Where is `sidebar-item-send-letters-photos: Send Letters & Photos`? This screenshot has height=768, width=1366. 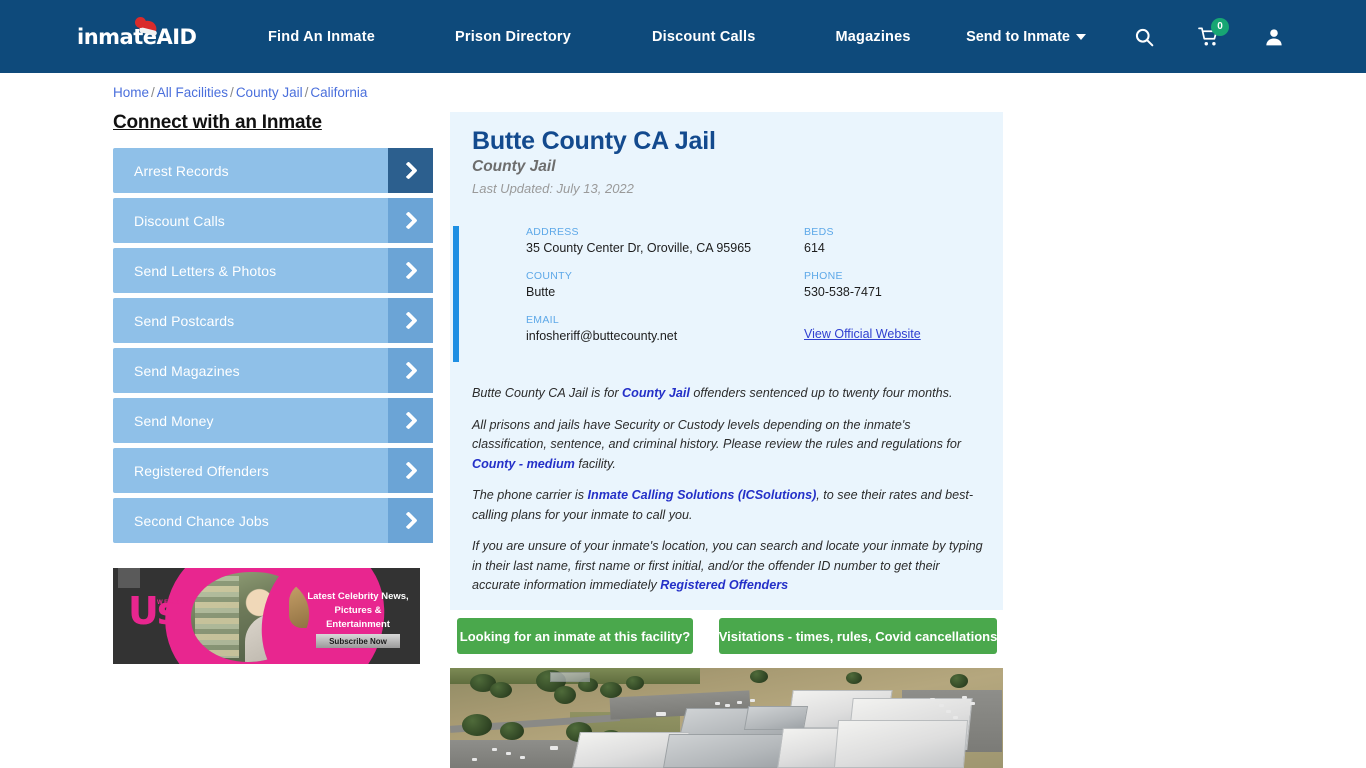 sidebar-item-send-letters-photos: Send Letters & Photos is located at coordinates (273, 270).